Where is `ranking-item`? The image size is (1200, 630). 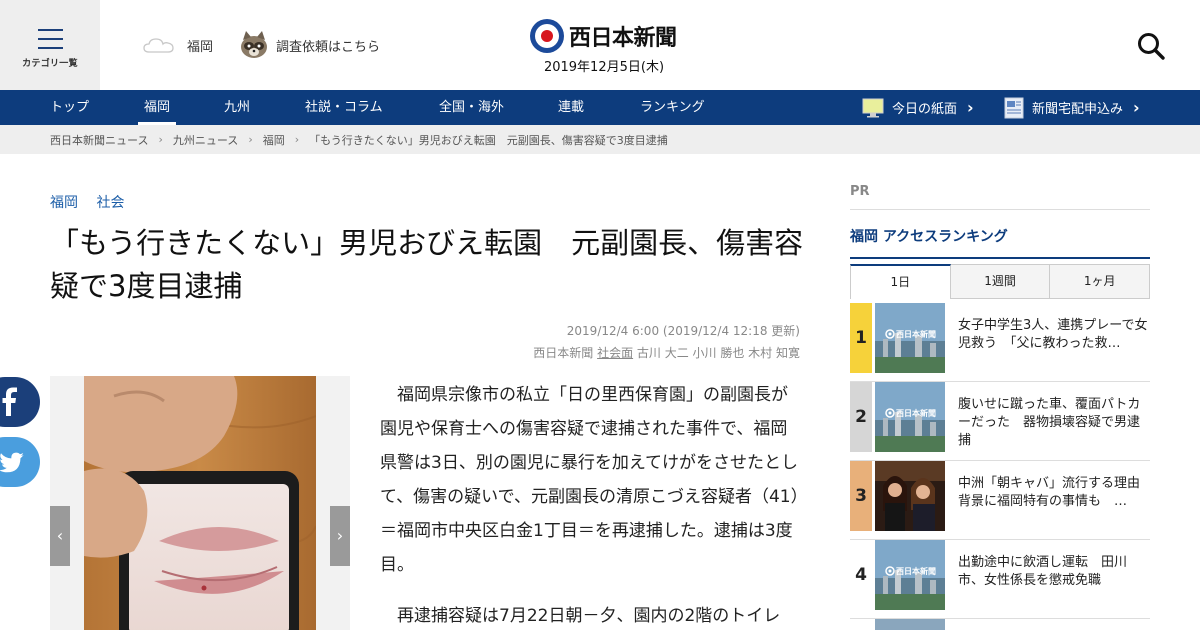 ranking-item is located at coordinates (1000, 624).